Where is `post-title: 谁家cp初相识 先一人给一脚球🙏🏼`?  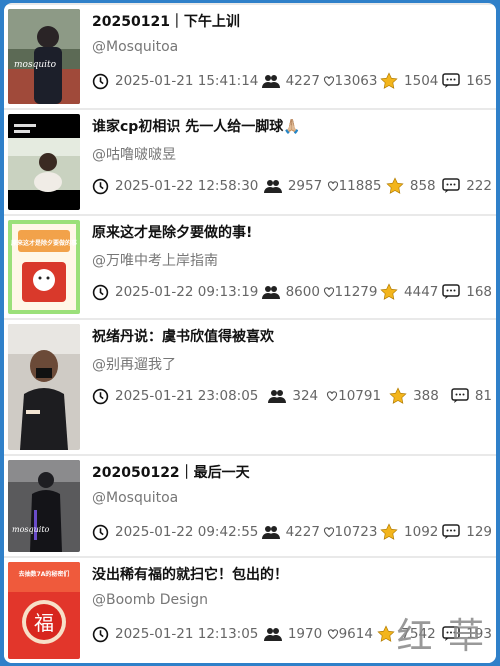
post-title: 谁家cp初相识 先一人给一脚球🙏🏼 is located at coordinates (290, 126).